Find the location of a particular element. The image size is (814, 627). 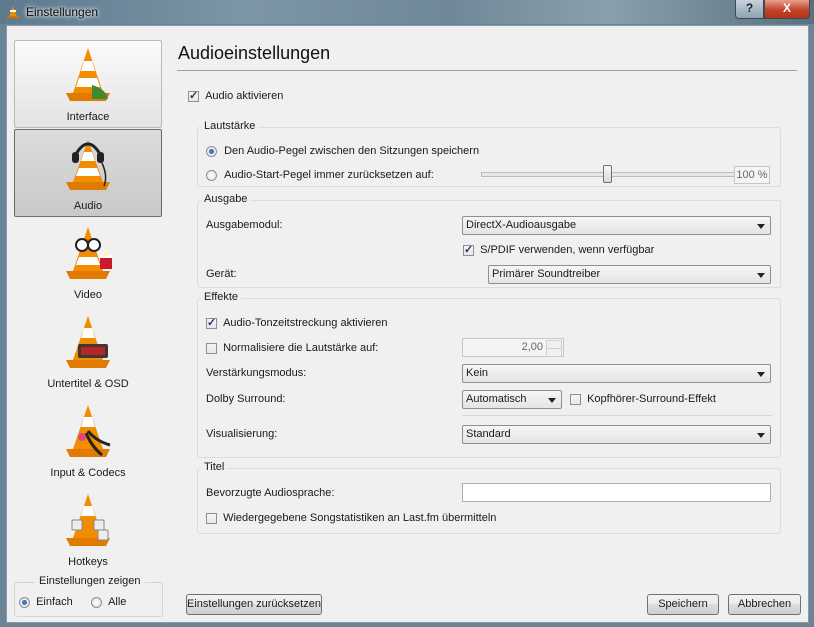

headphone-surround-label: Kopfhörer-Surround-Effekt is located at coordinates (651, 399).